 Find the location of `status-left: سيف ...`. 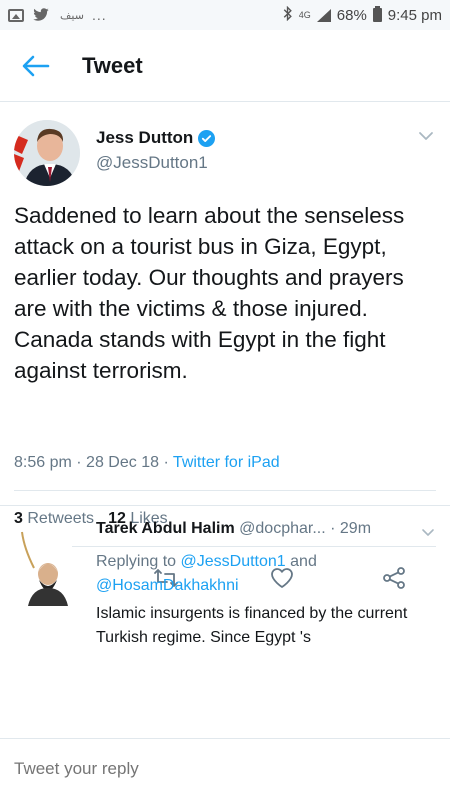

status-left: سيف ... is located at coordinates (57, 15).